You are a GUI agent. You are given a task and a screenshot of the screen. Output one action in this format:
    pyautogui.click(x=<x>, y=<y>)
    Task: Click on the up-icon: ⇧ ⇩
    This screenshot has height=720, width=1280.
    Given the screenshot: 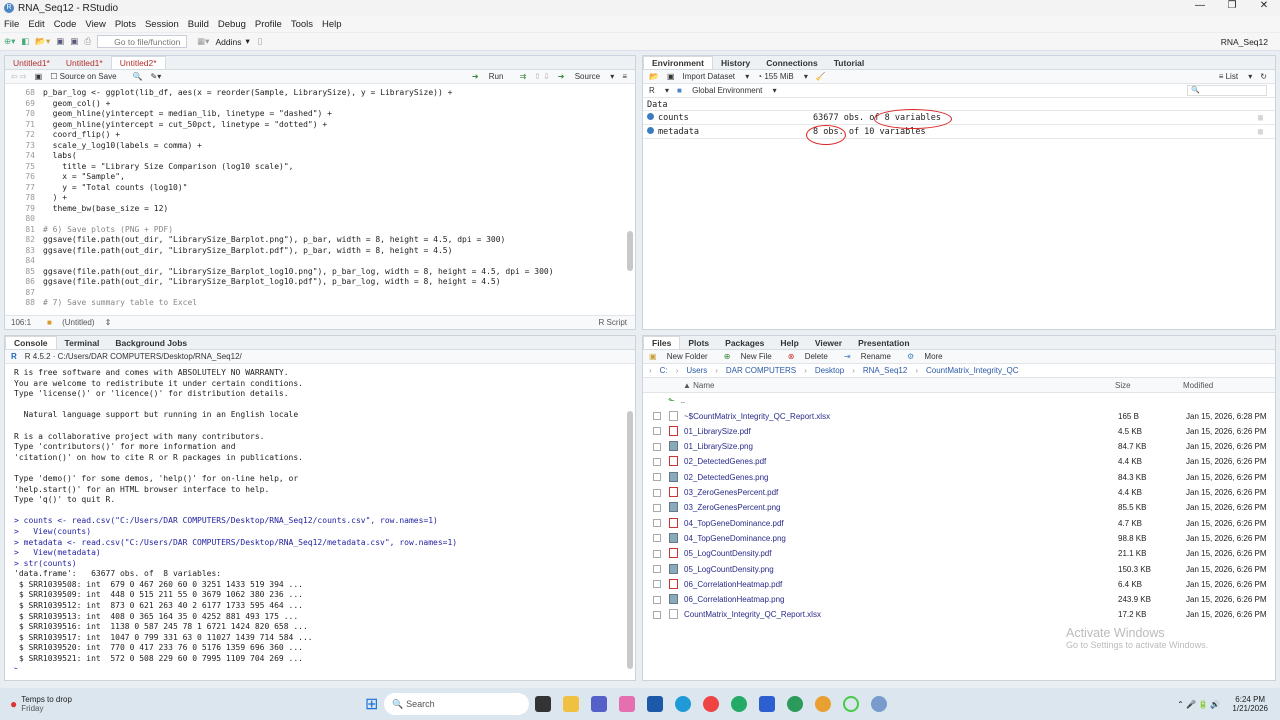 What is the action you would take?
    pyautogui.click(x=542, y=76)
    